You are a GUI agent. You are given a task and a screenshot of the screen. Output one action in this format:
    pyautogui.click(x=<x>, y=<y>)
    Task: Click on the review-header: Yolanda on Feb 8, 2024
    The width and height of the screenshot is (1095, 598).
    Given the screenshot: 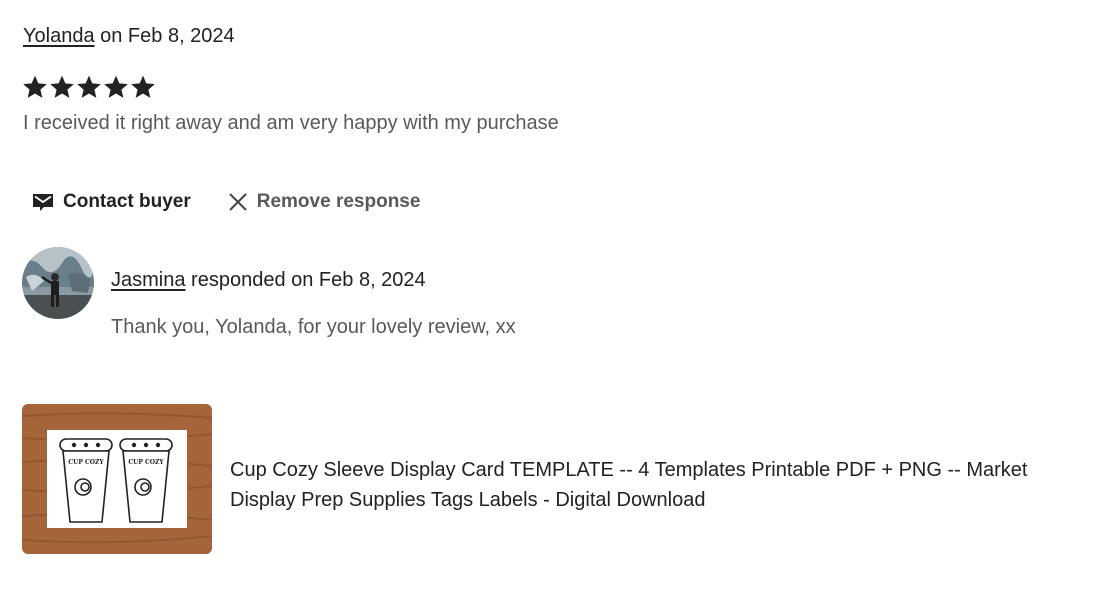 What is the action you would take?
    pyautogui.click(x=129, y=36)
    